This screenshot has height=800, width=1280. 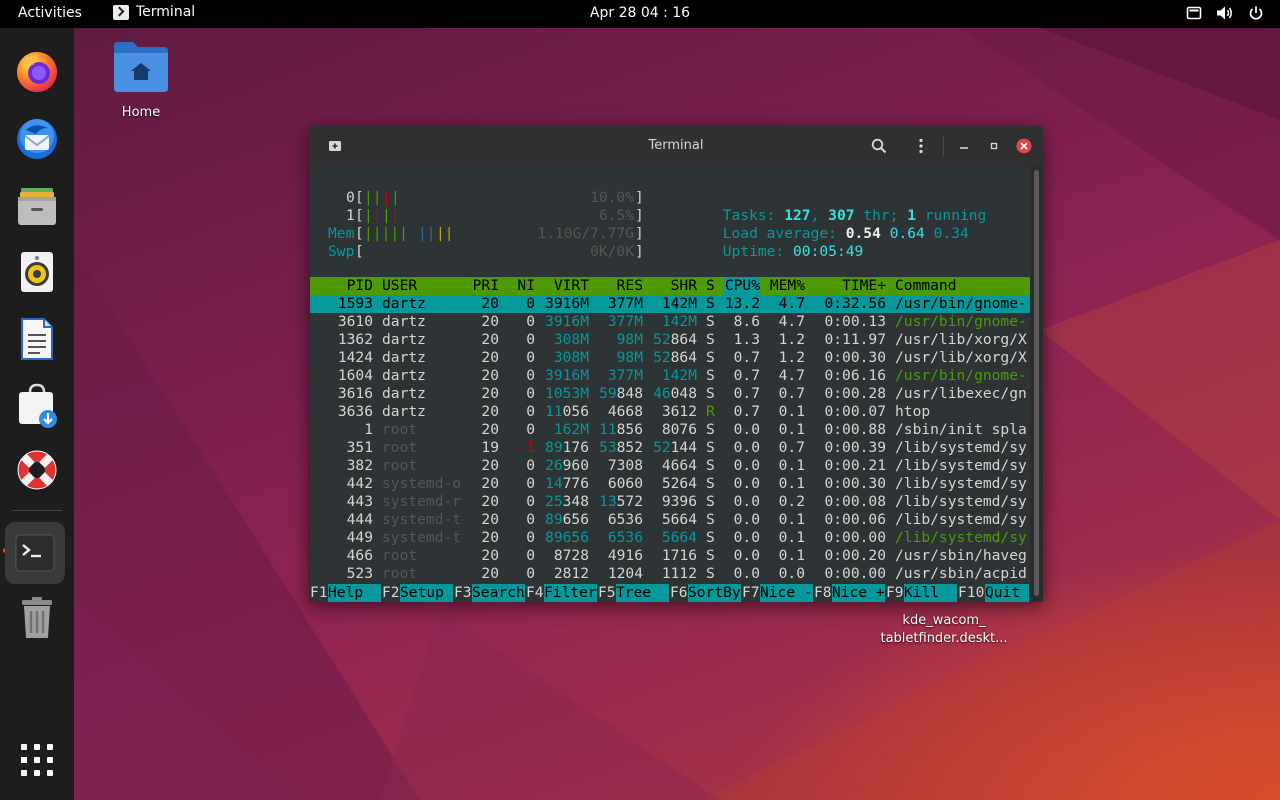 I want to click on fkey-label-f1: Help, so click(x=354, y=593).